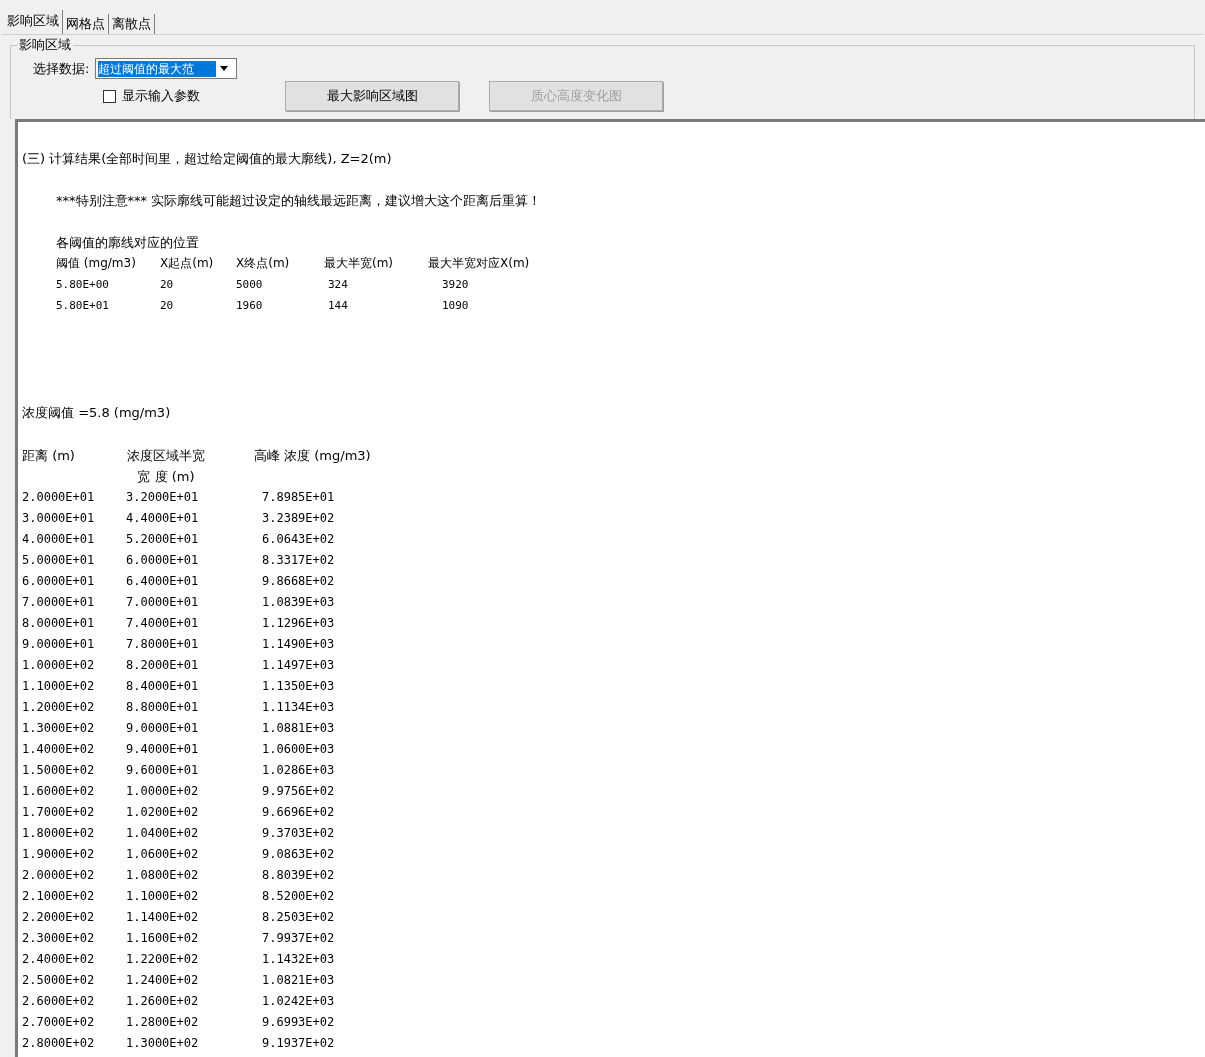  What do you see at coordinates (163, 1001) in the screenshot?
I see `table-cell-text: 1.2600E+02` at bounding box center [163, 1001].